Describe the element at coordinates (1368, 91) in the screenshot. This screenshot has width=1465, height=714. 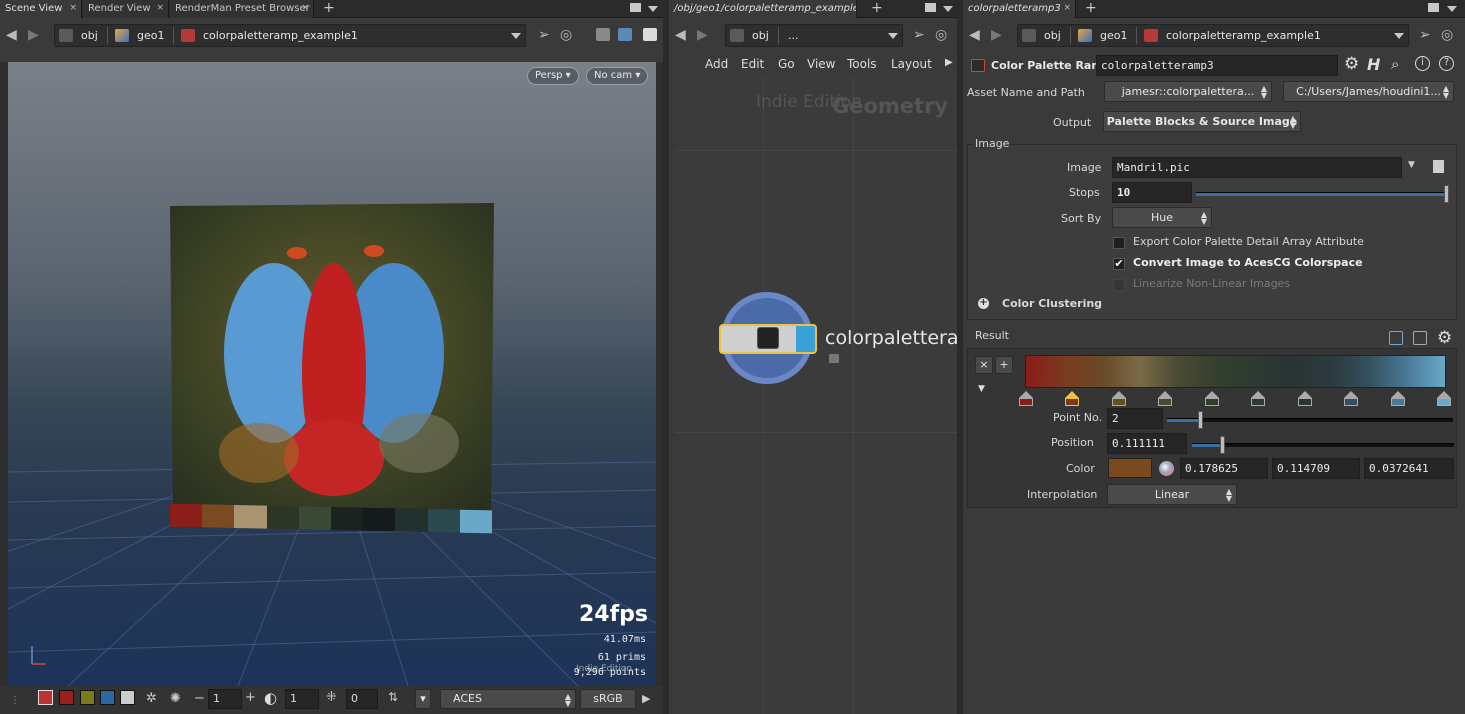
I see `asset-path-button: C:/Users/James/houdini1... ▲ ▼` at that location.